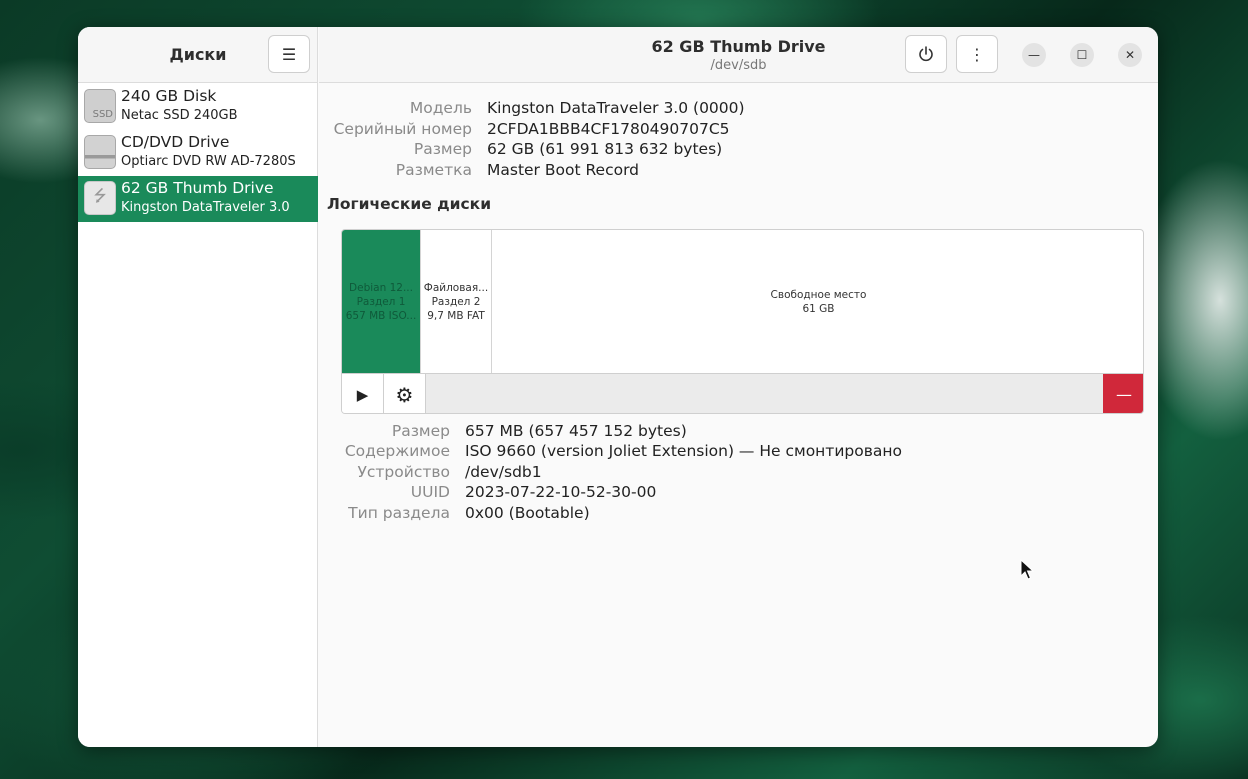 The width and height of the screenshot is (1248, 779). Describe the element at coordinates (605, 149) in the screenshot. I see `size-value: 62 GB (61 991 813 632 bytes)` at that location.